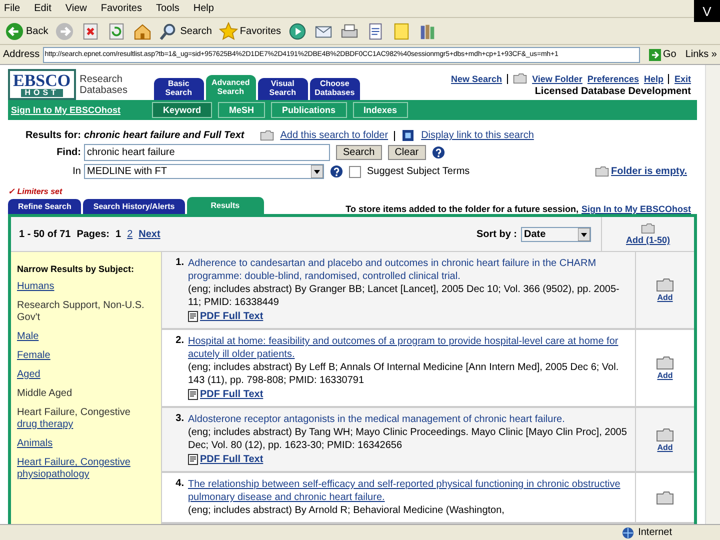 This screenshot has height=540, width=720. What do you see at coordinates (21, 54) in the screenshot?
I see `address-label: Address` at bounding box center [21, 54].